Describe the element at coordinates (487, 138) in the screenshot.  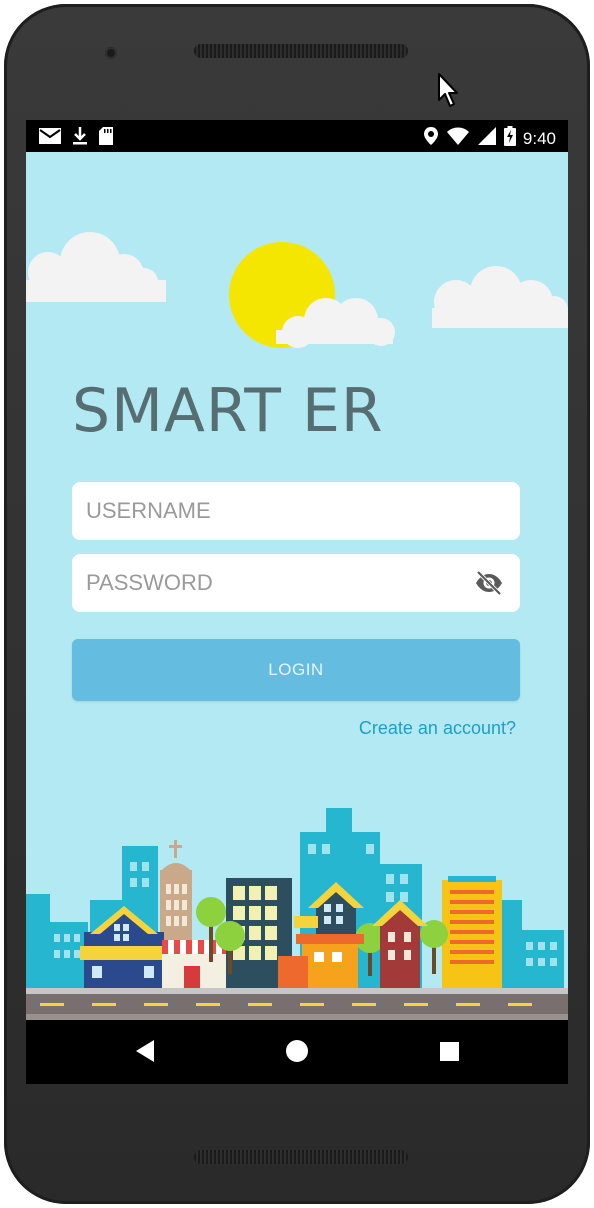
I see `signal-icon` at that location.